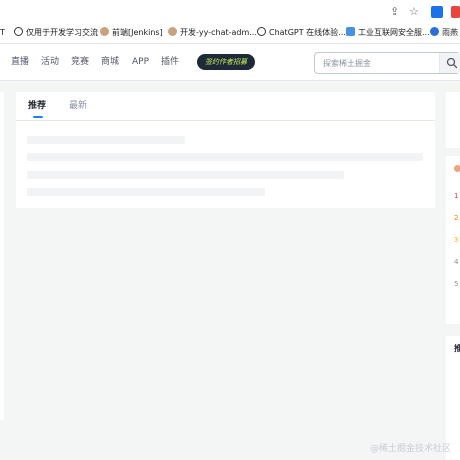 Image resolution: width=460 pixels, height=460 pixels. Describe the element at coordinates (226, 62) in the screenshot. I see `author-recruit-banner: 签约作者招募` at that location.